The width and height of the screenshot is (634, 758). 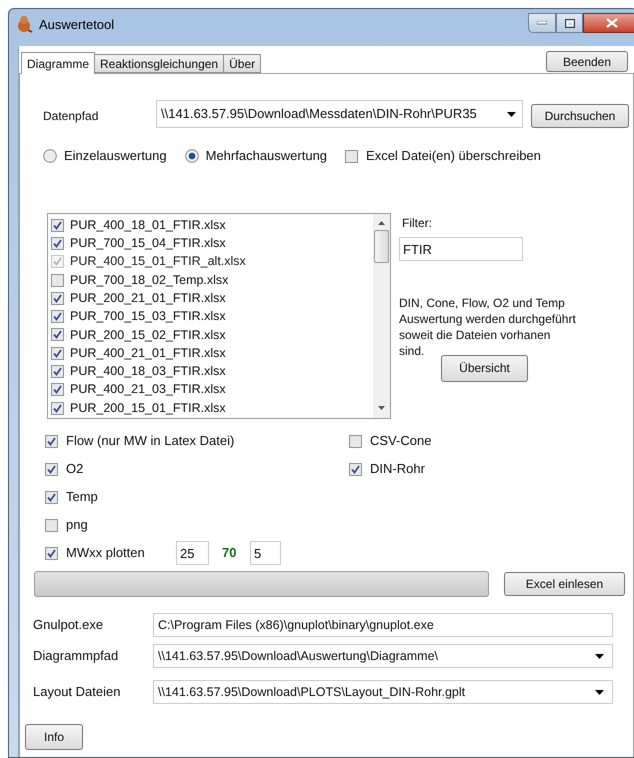 What do you see at coordinates (587, 61) in the screenshot?
I see `quit-button: Beenden` at bounding box center [587, 61].